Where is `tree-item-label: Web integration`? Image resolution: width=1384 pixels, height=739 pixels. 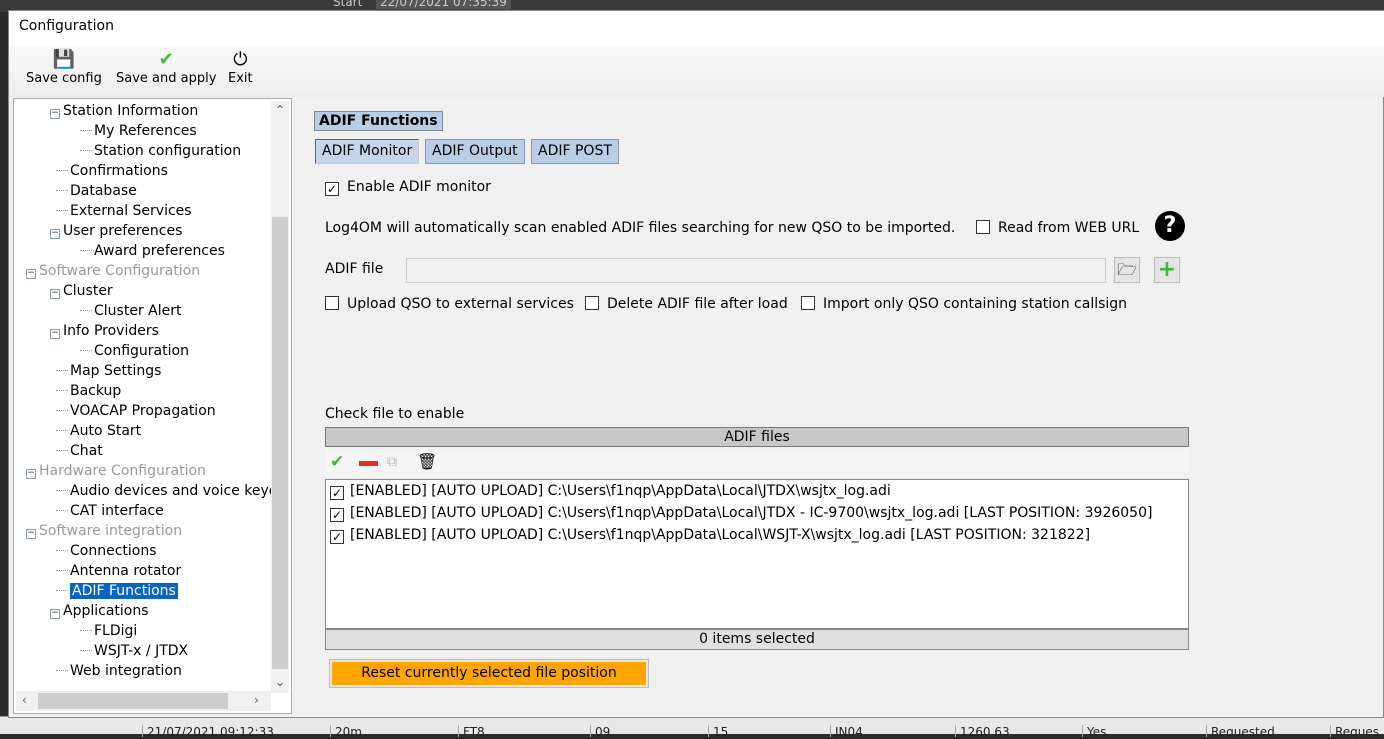
tree-item-label: Web integration is located at coordinates (126, 671).